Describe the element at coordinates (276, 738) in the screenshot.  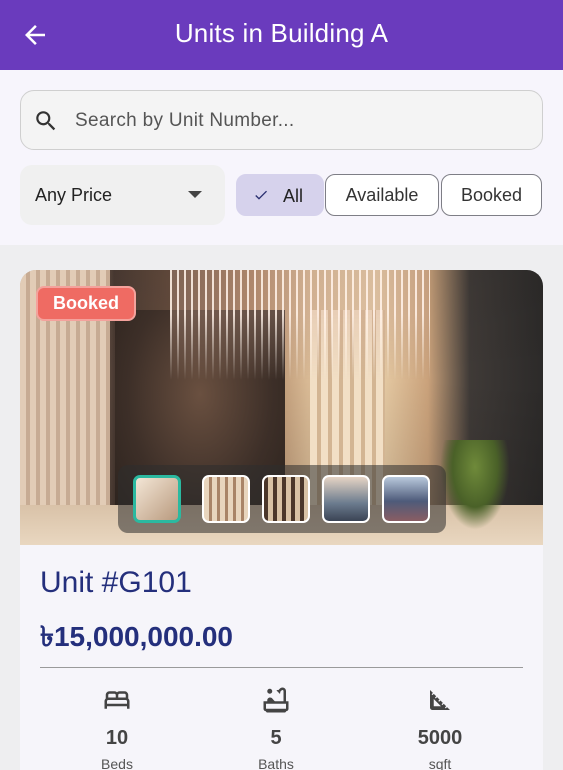
I see `baths-value: 5` at that location.